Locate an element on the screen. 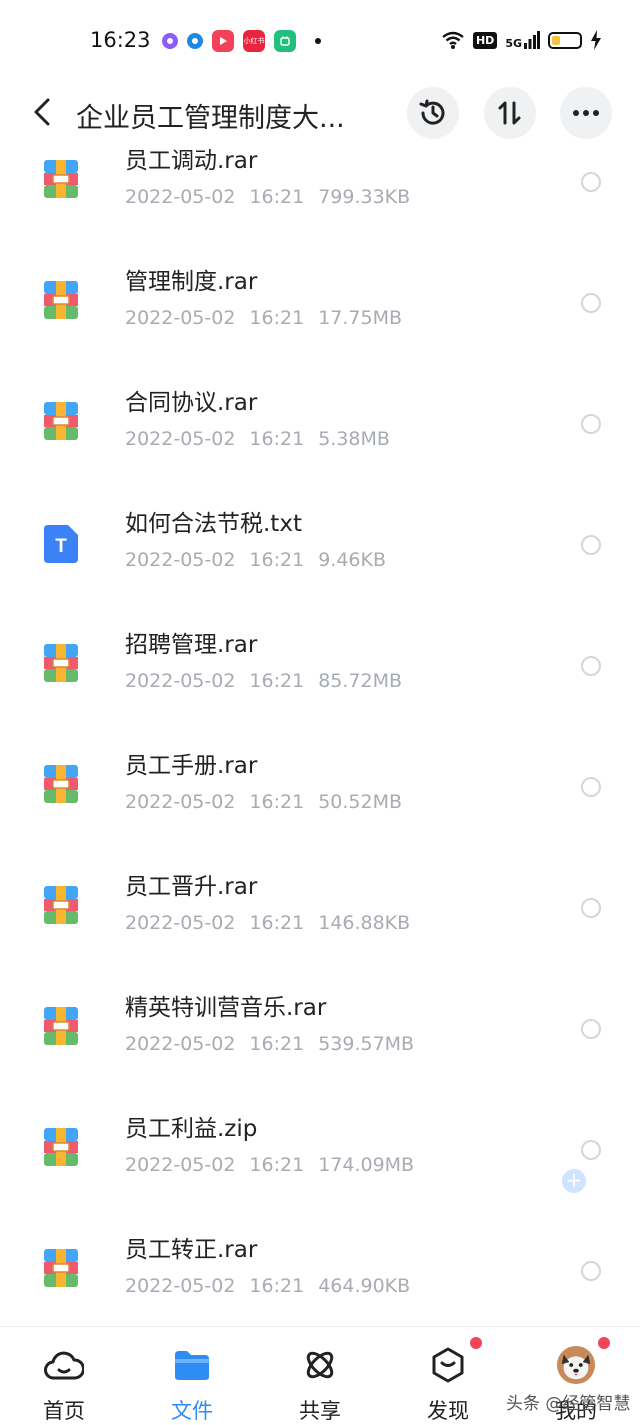  mine-badge is located at coordinates (604, 1343).